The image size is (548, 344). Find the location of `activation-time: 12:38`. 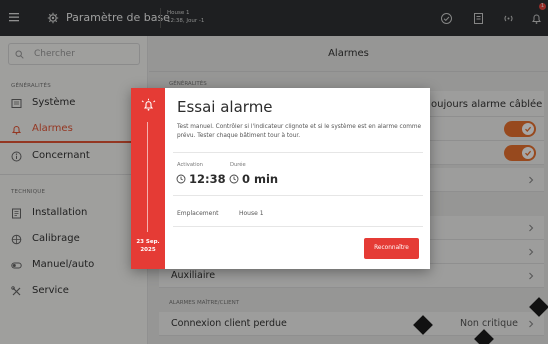

activation-time: 12:38 is located at coordinates (207, 179).